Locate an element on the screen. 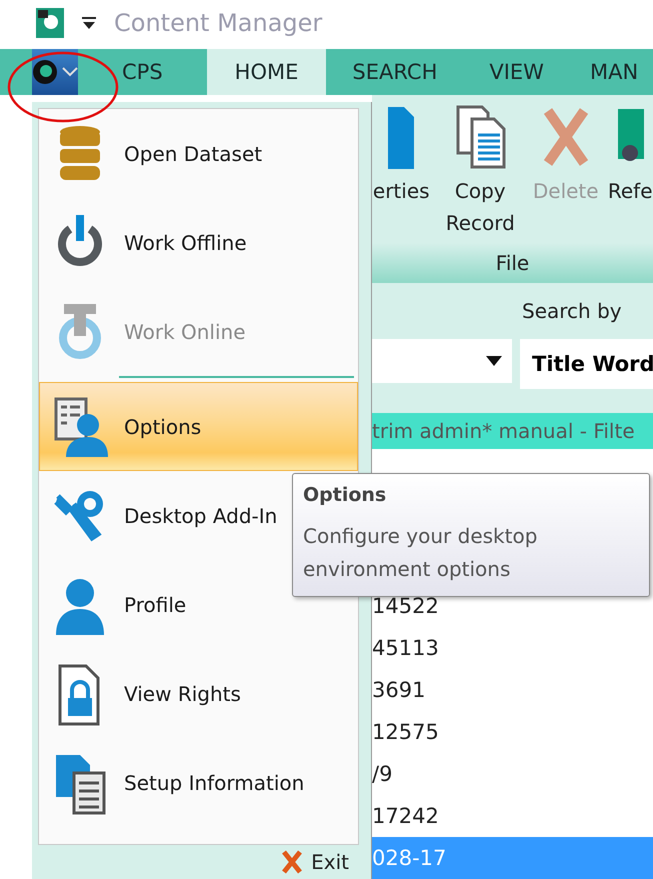 The width and height of the screenshot is (653, 879). menu-item: Profile is located at coordinates (115, 604).